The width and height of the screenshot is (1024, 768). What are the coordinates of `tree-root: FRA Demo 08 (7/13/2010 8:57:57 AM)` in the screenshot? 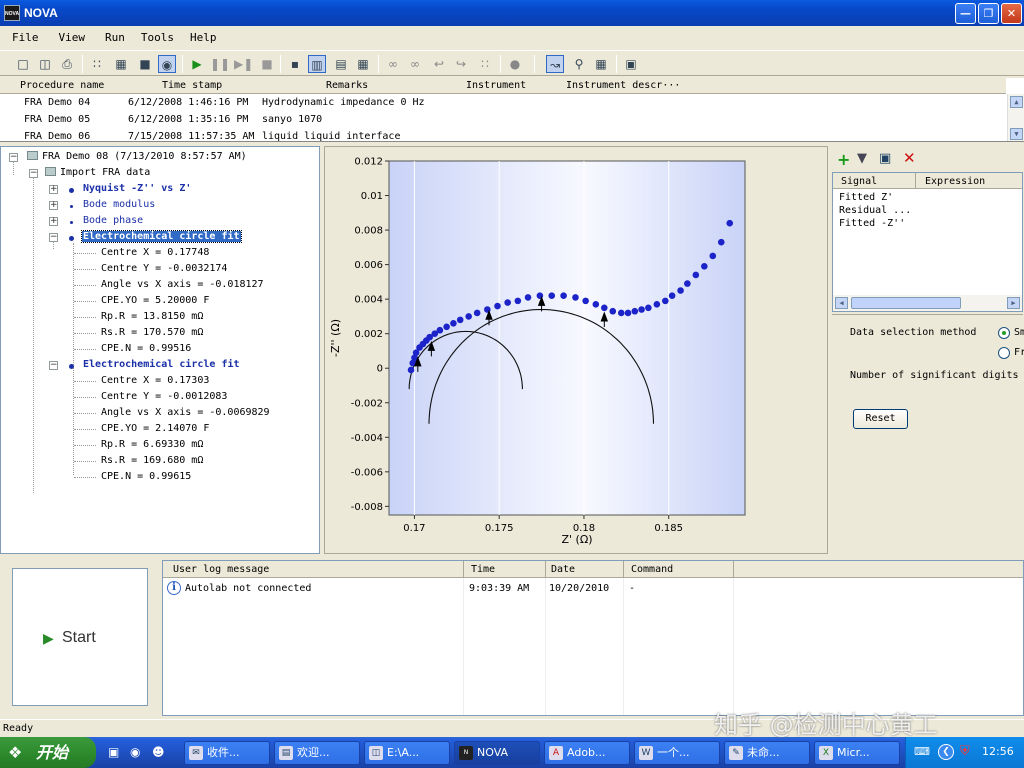 It's located at (137, 157).